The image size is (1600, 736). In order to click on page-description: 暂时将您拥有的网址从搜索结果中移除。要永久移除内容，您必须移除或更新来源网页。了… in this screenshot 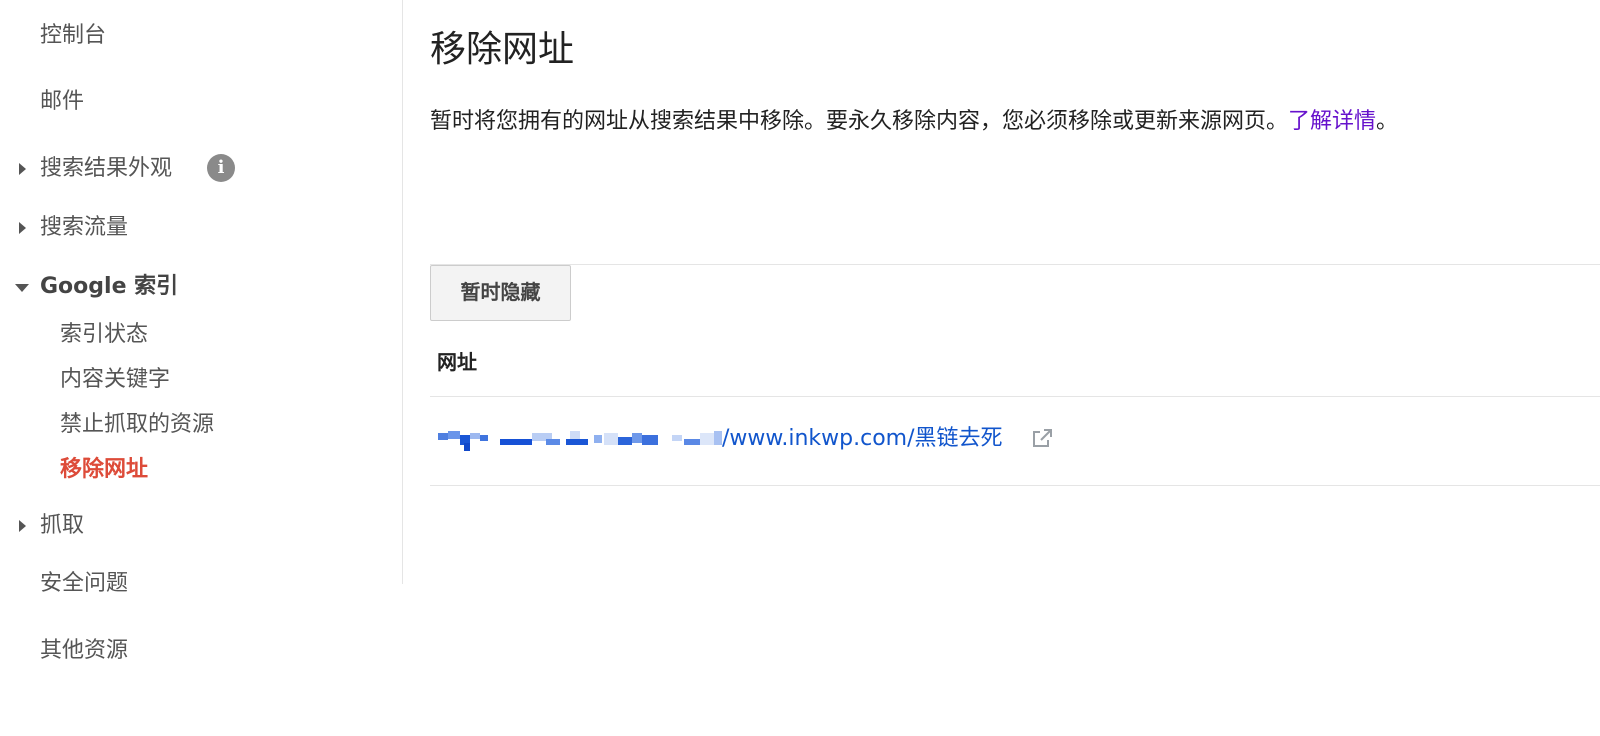, I will do `click(914, 122)`.